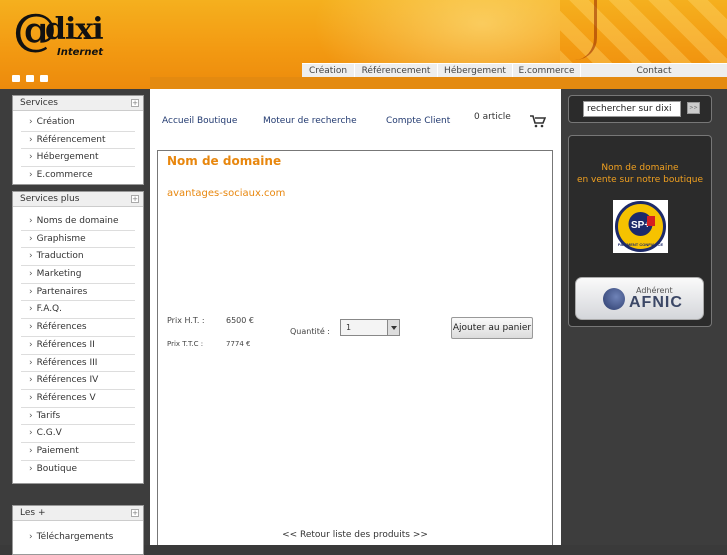 Image resolution: width=727 pixels, height=555 pixels. What do you see at coordinates (639, 298) in the screenshot?
I see `afnic-badge: Adhérent AFNIC` at bounding box center [639, 298].